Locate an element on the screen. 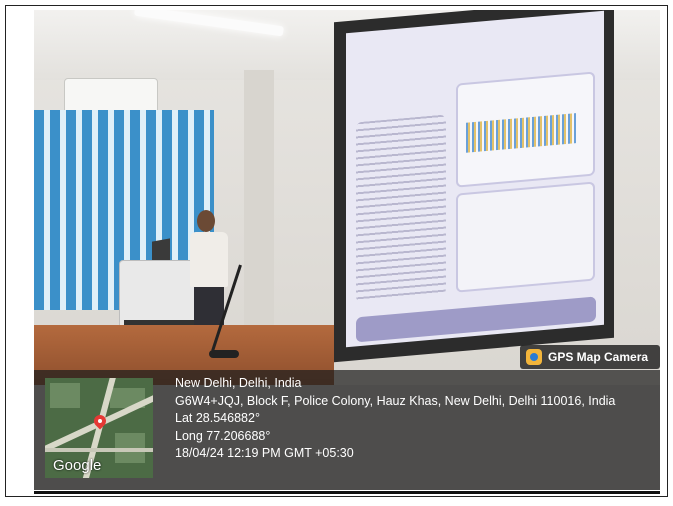 This screenshot has width=673, height=506. camera-app-icon is located at coordinates (534, 357).